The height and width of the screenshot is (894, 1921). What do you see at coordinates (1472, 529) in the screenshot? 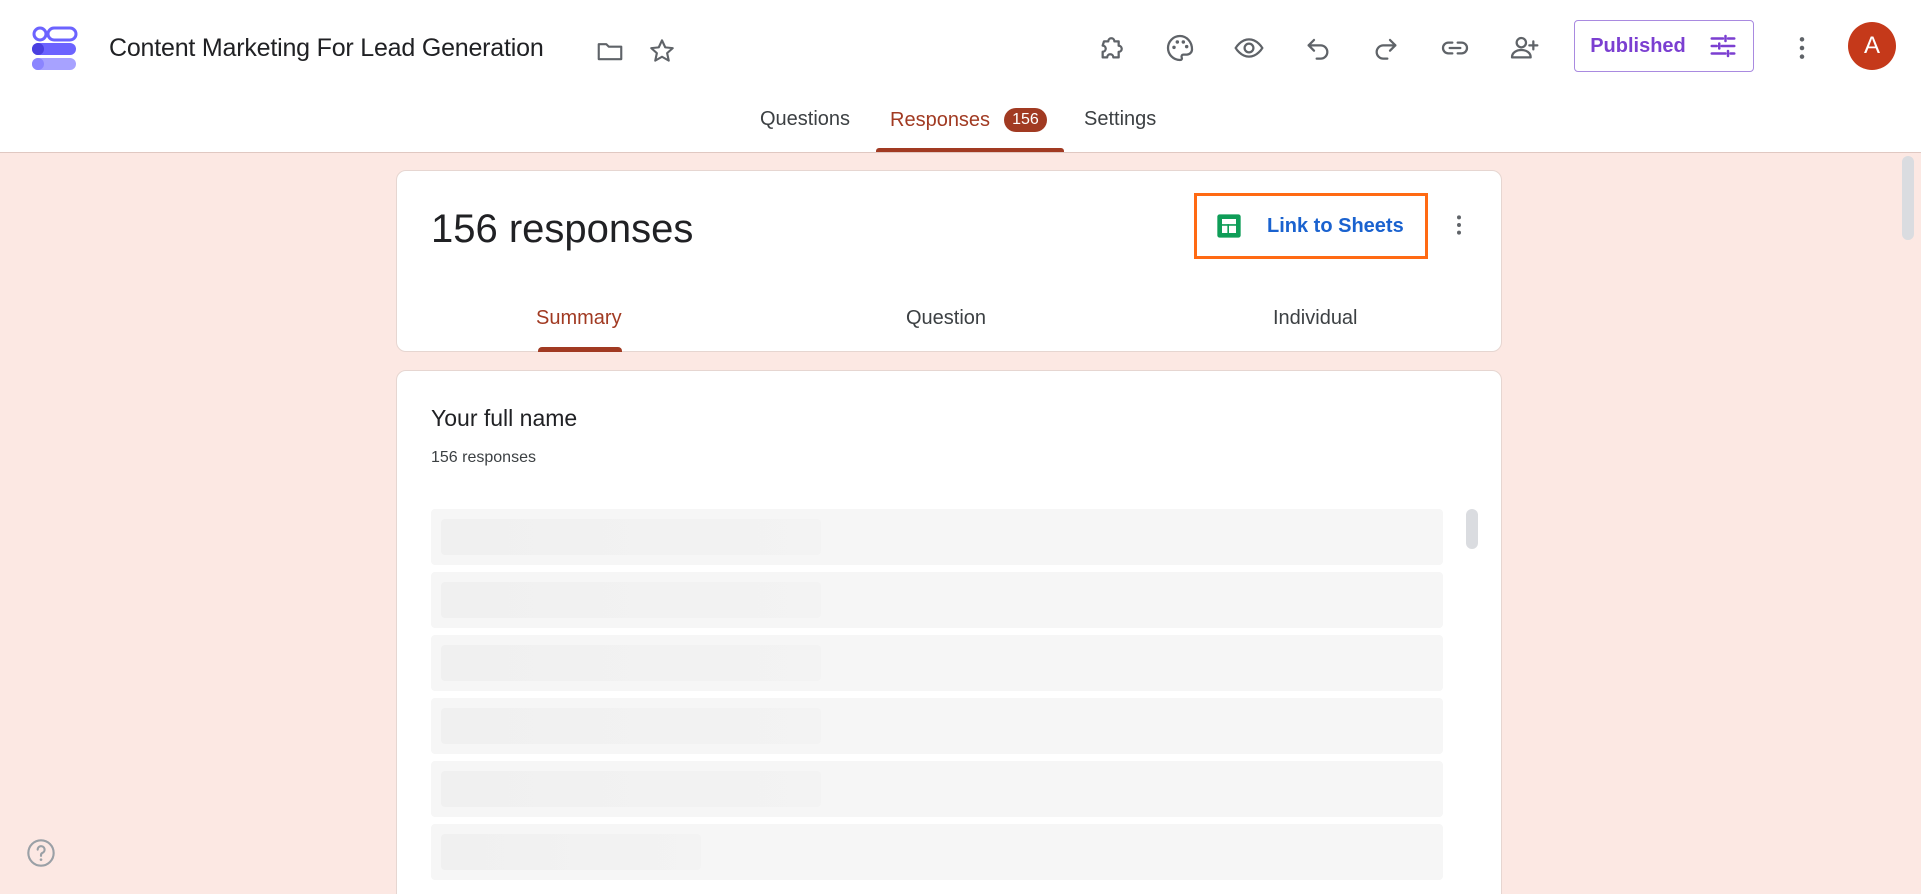
I see `answers-scrollbar` at bounding box center [1472, 529].